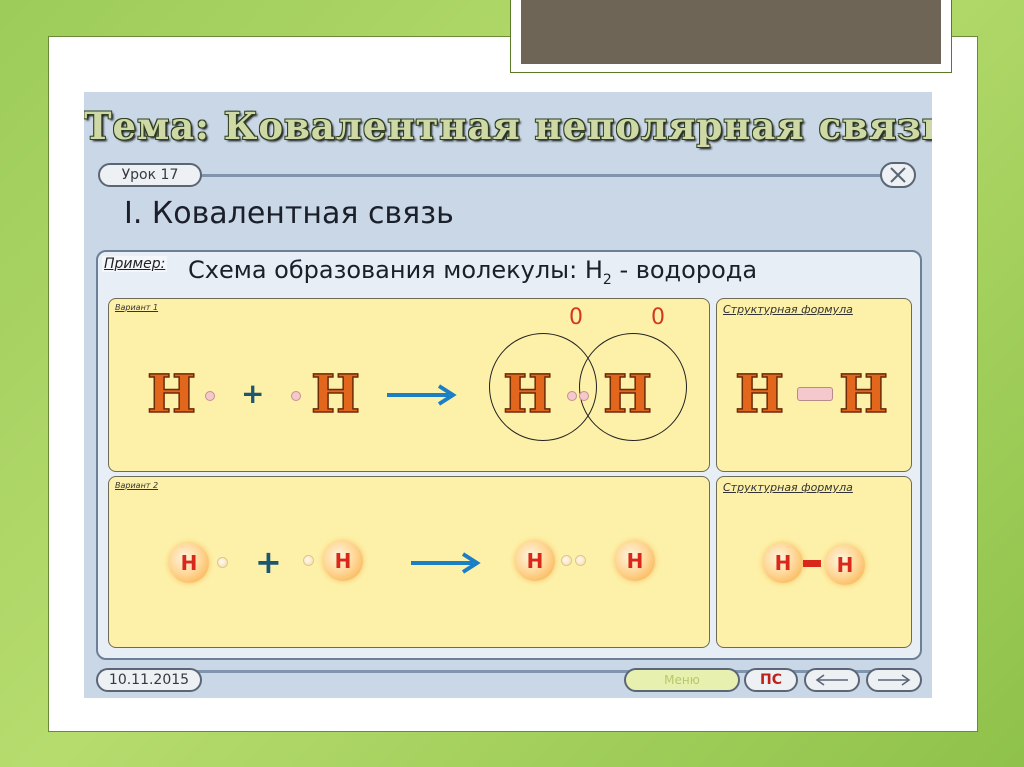 The height and width of the screenshot is (767, 1024). Describe the element at coordinates (814, 385) in the screenshot. I see `variant1-formula-panel: Структурная формула H H` at that location.